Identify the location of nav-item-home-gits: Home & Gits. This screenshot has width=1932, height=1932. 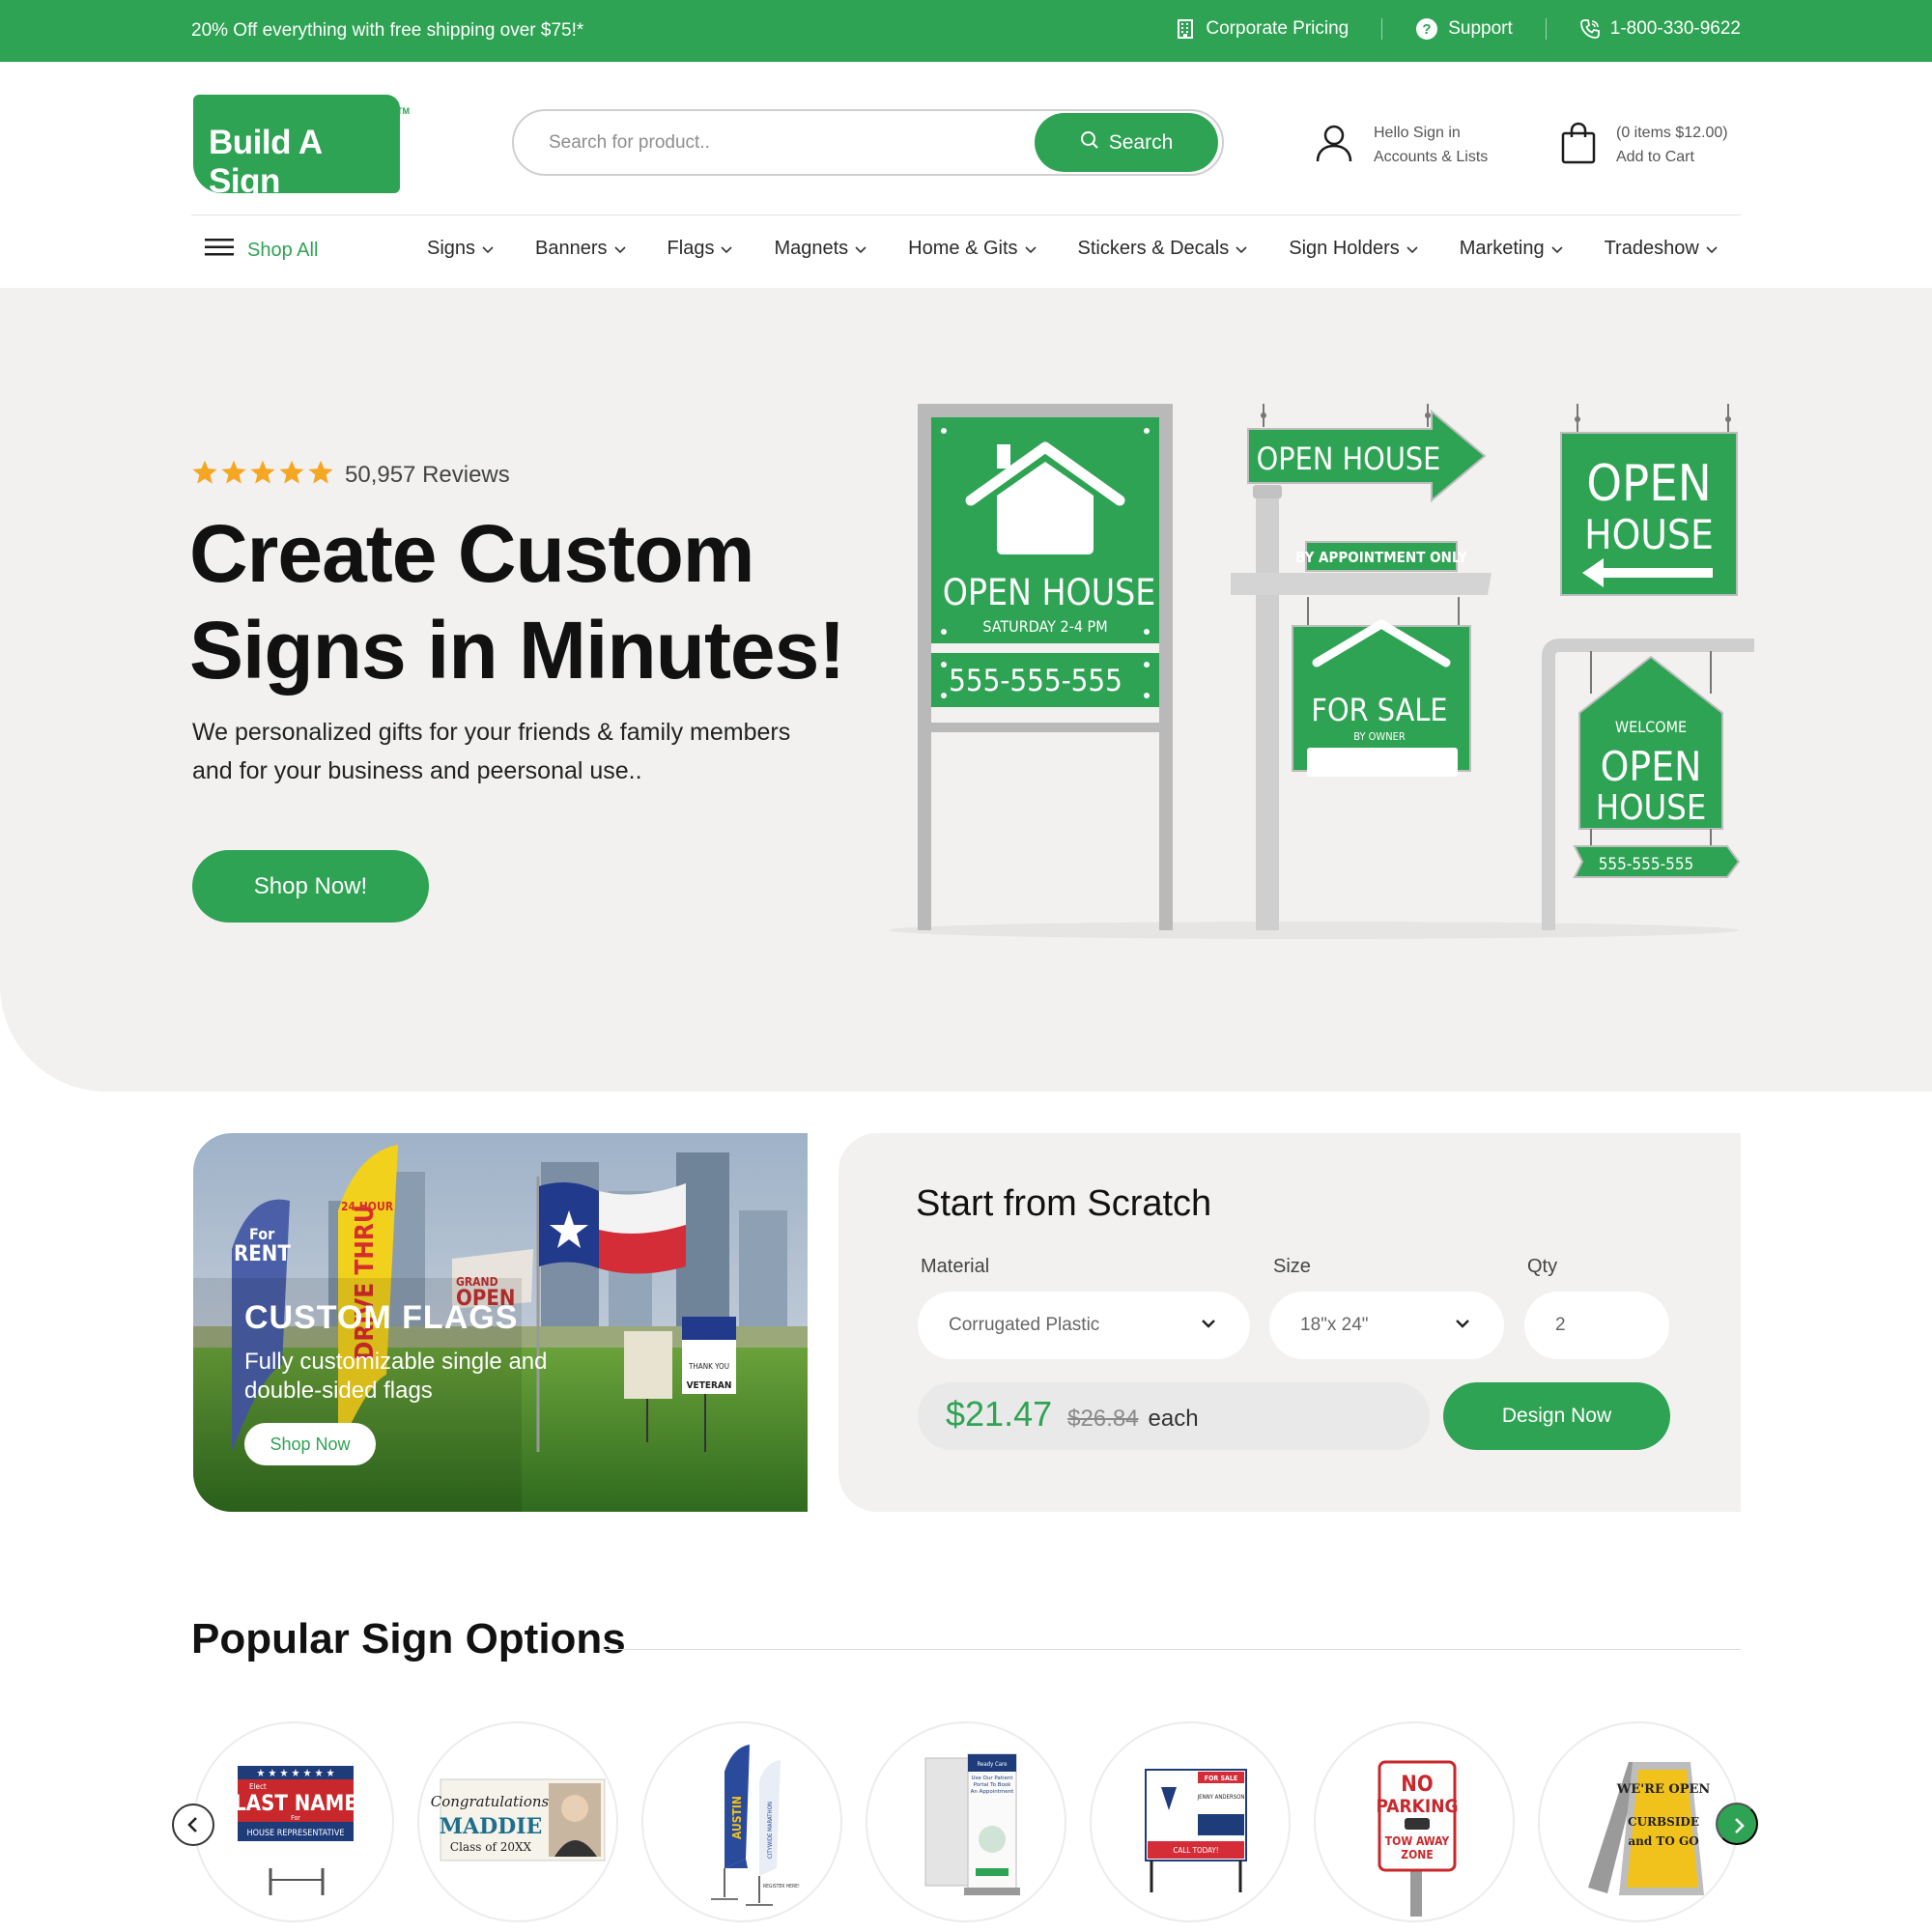
(972, 249).